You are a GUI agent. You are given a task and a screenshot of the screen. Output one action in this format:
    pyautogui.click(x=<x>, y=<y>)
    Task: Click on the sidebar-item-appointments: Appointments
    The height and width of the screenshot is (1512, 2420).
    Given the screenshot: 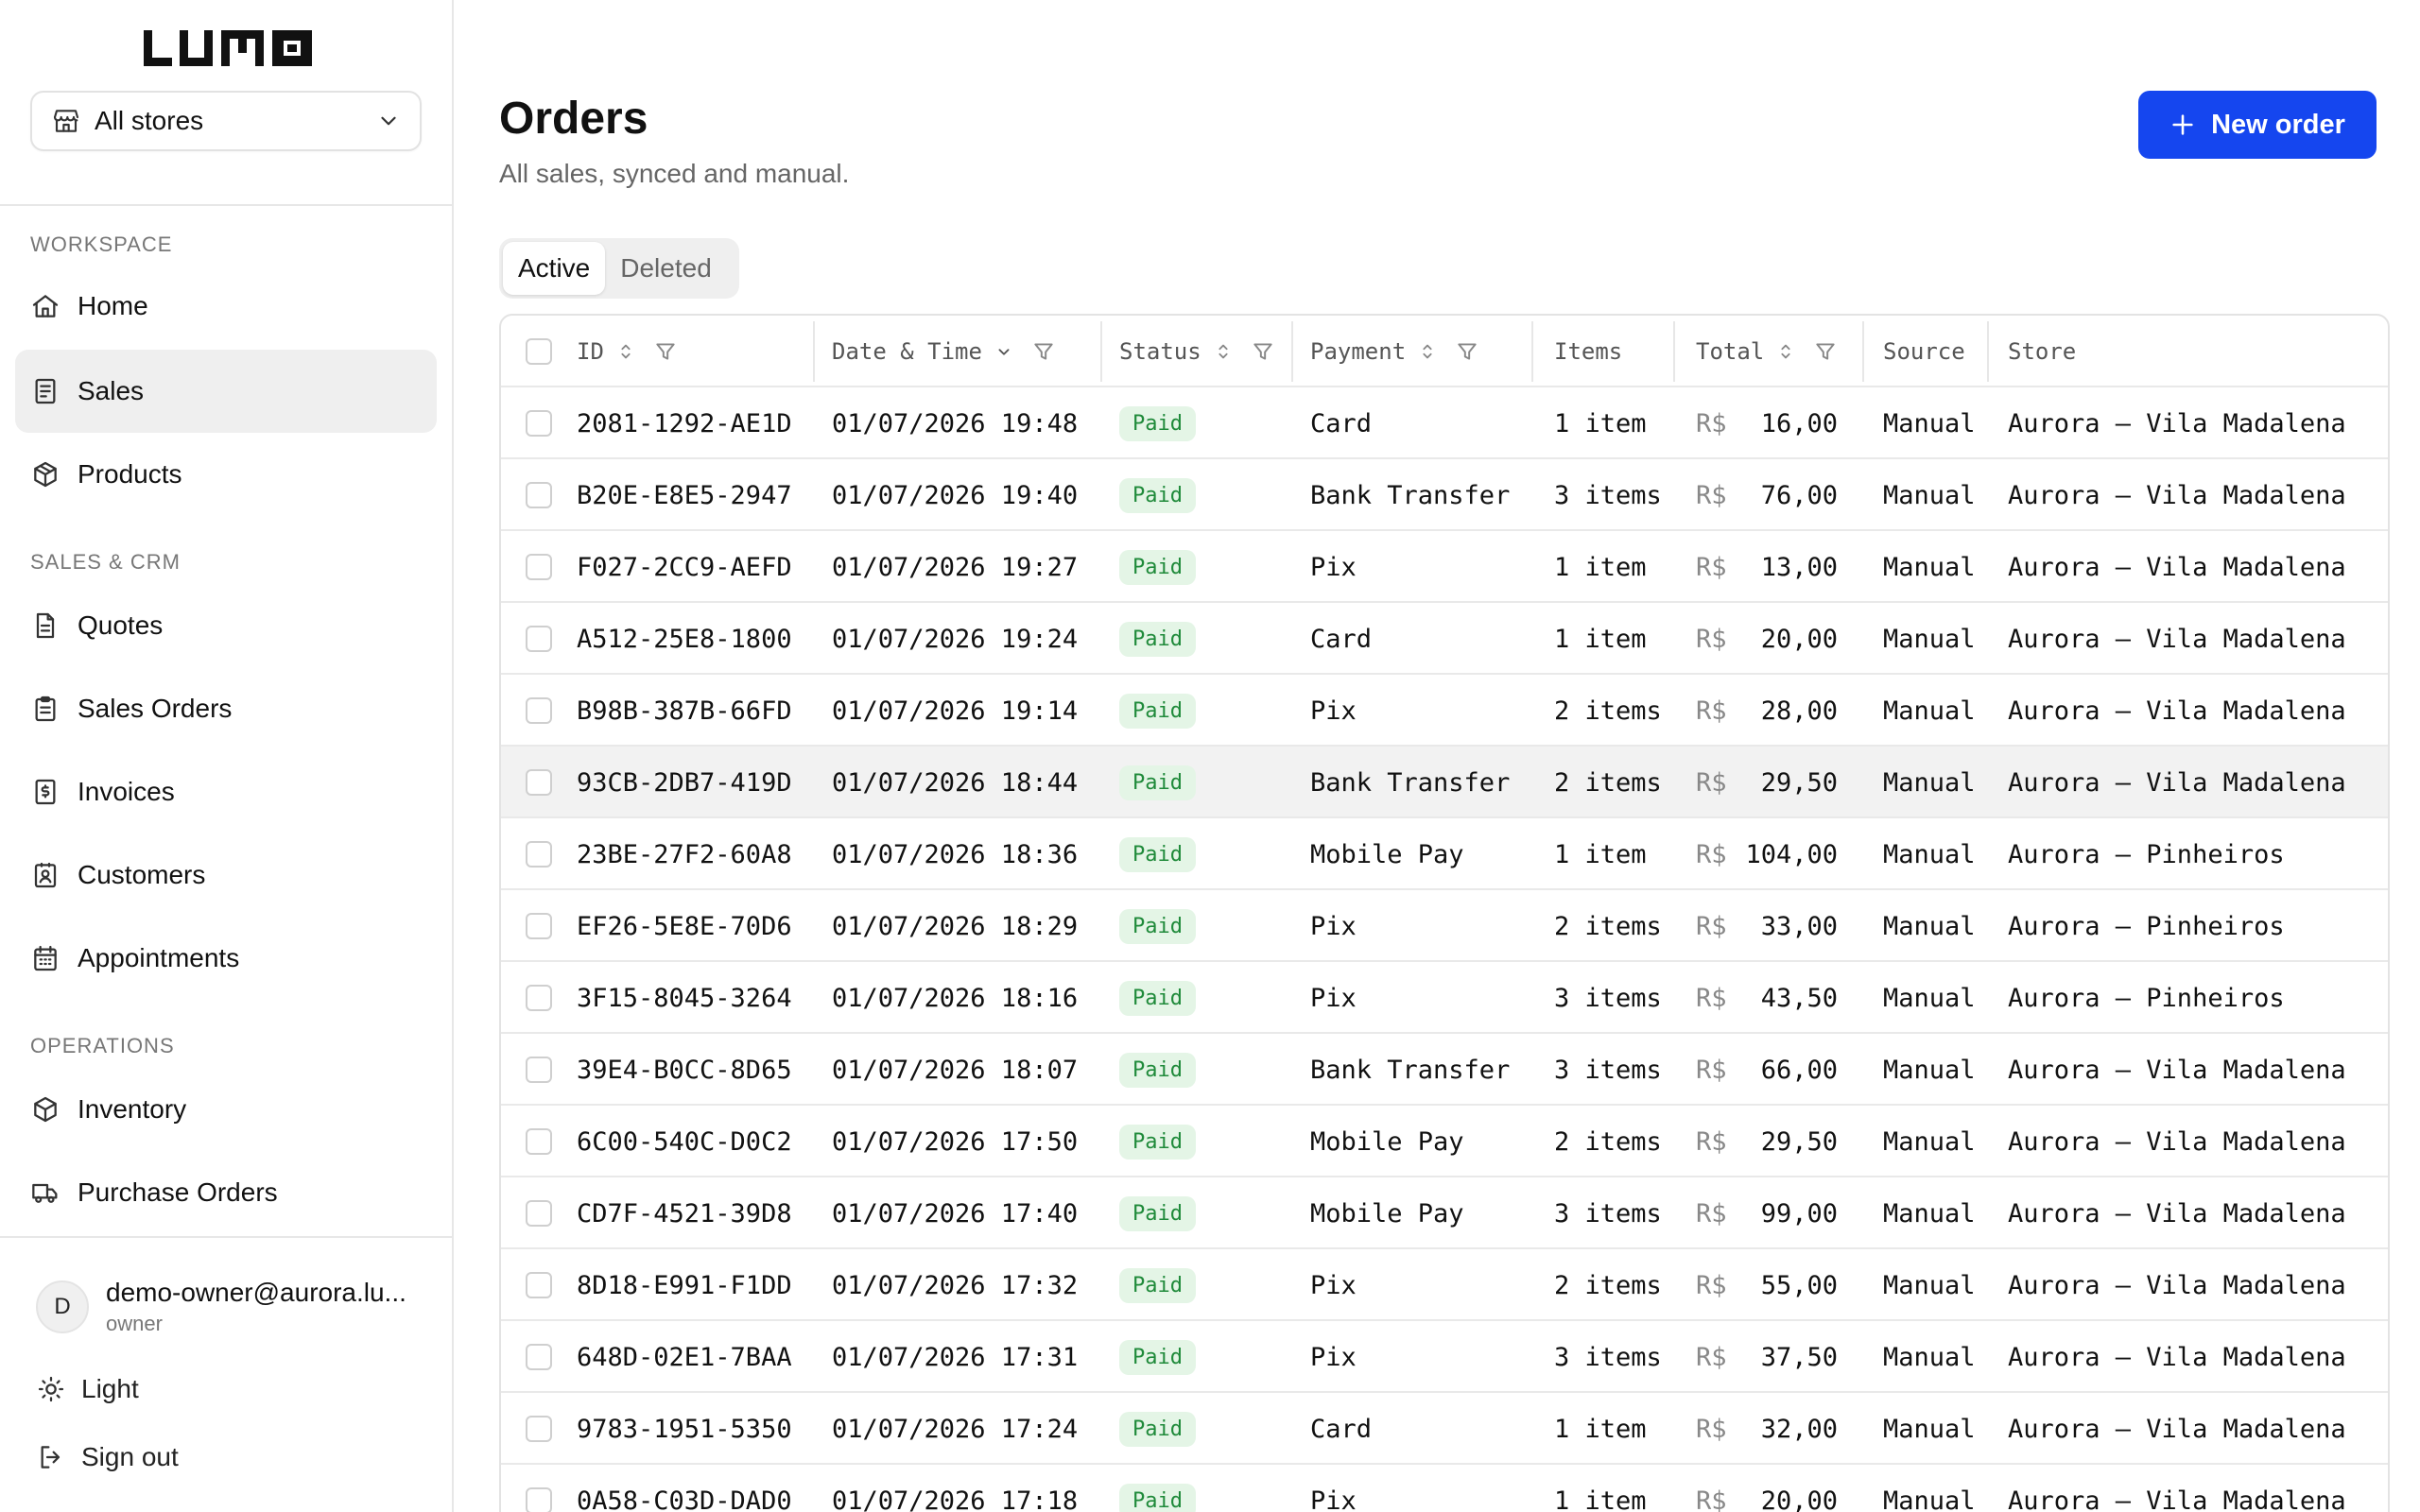 What is the action you would take?
    pyautogui.click(x=226, y=958)
    